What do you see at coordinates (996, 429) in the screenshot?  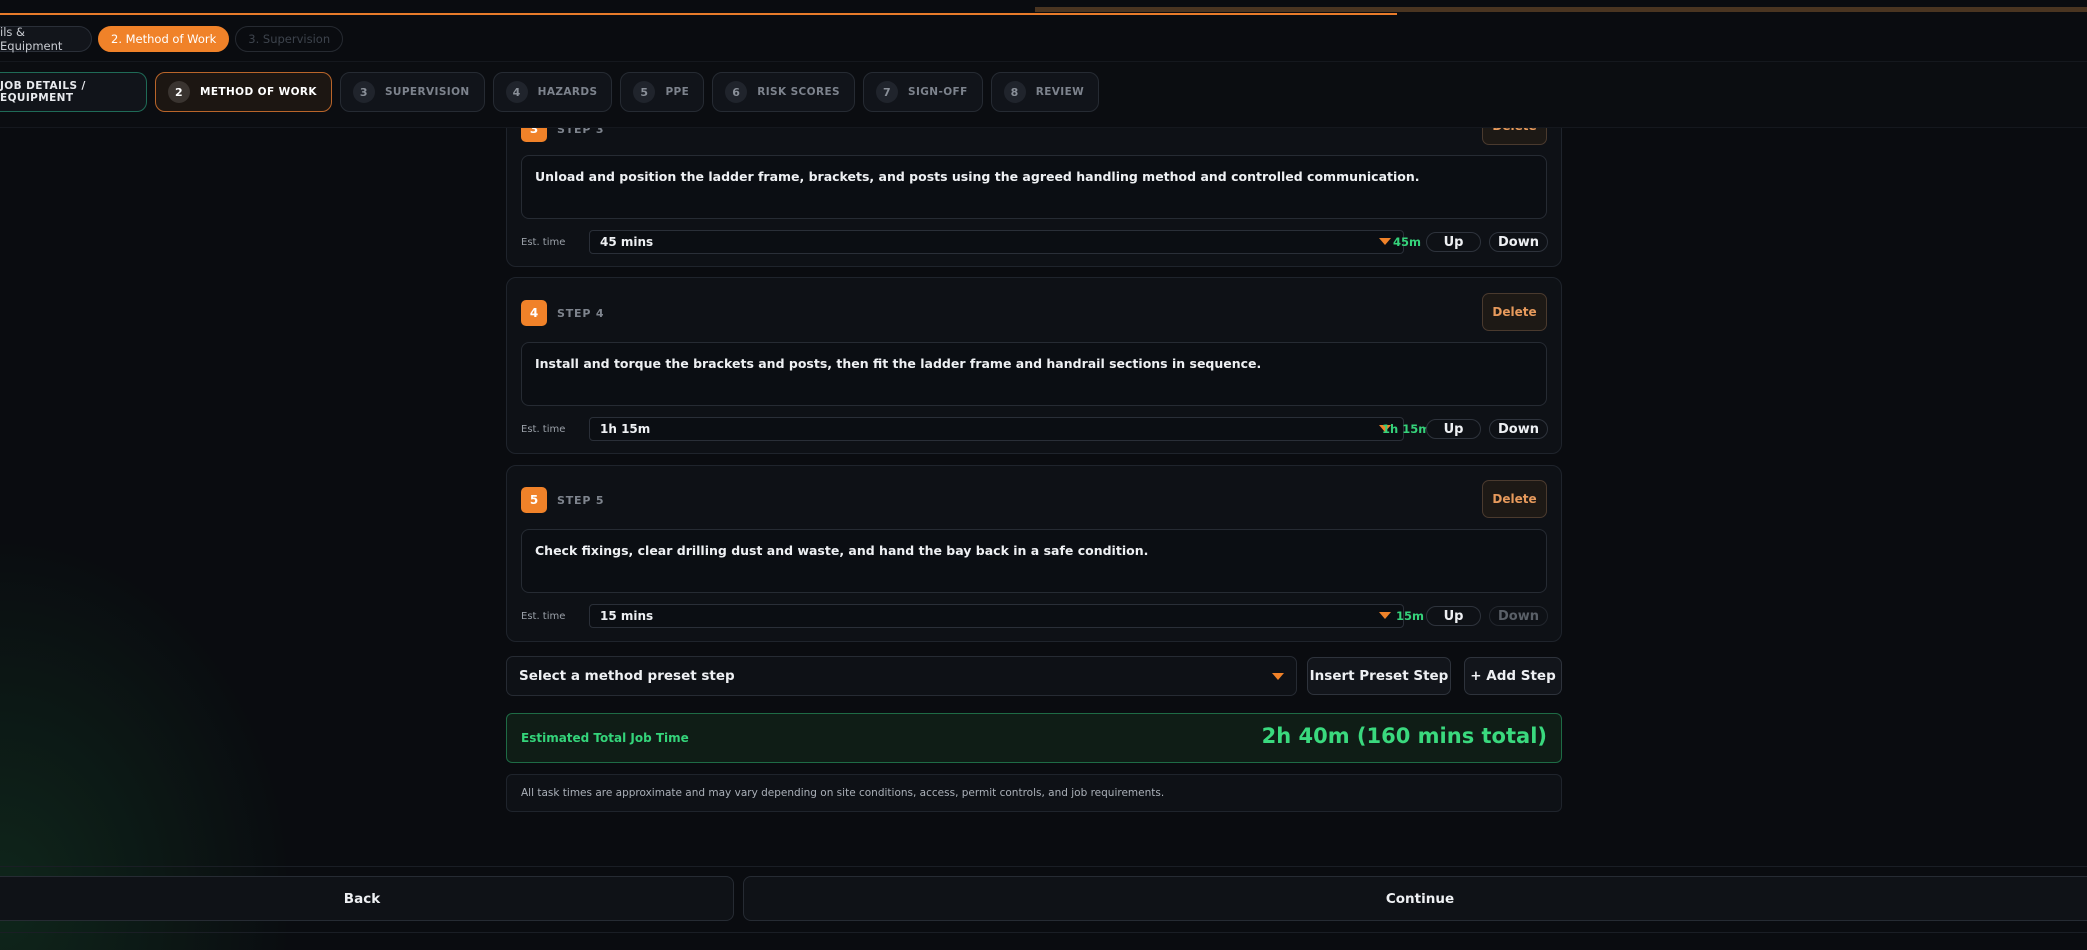 I see `est-time-select: 1h 15m` at bounding box center [996, 429].